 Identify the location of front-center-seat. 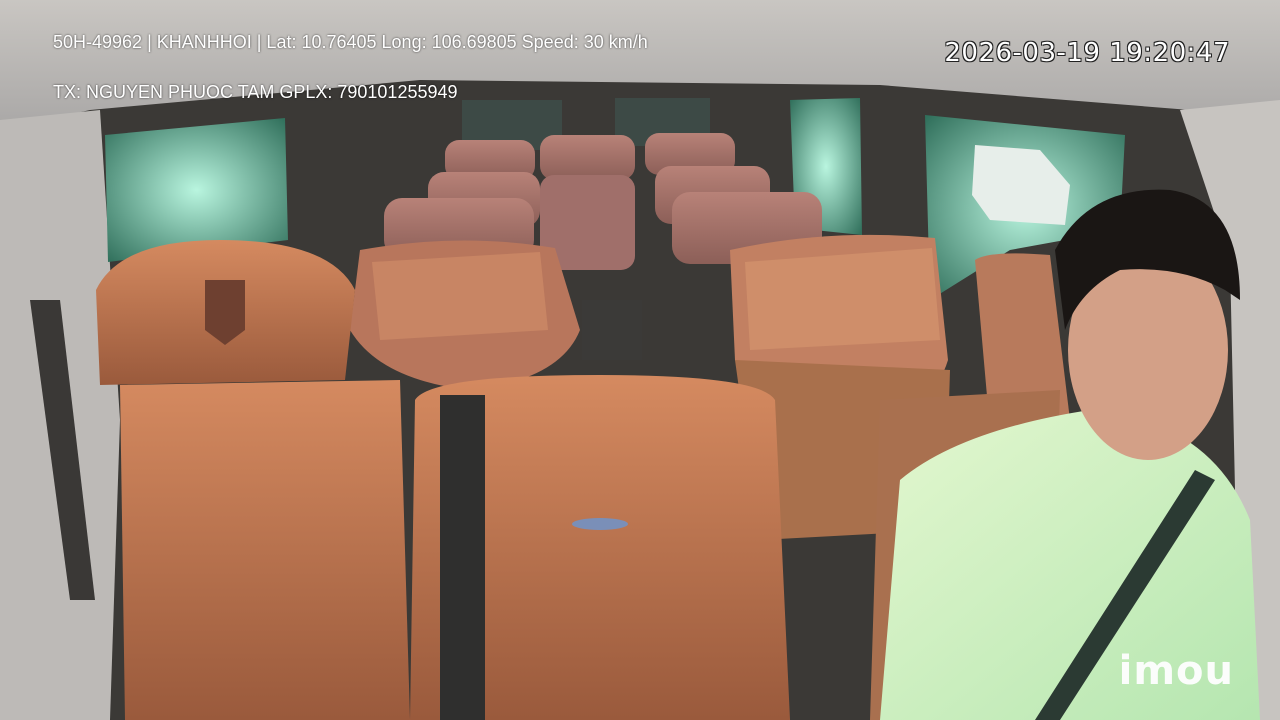
(600, 547).